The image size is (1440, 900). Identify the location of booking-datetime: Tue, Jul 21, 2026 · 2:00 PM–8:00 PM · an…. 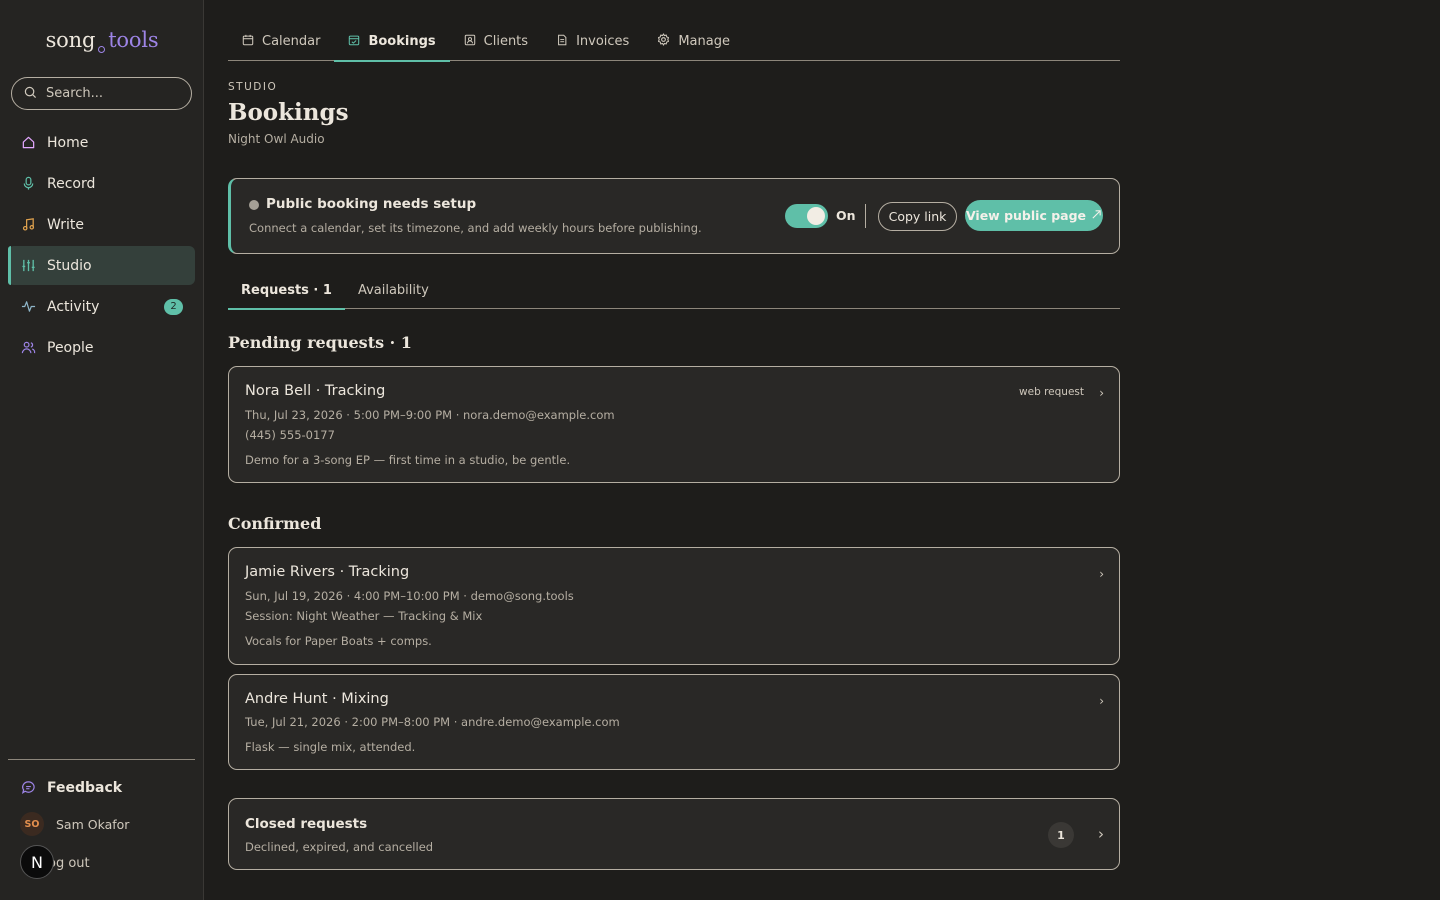
(432, 722).